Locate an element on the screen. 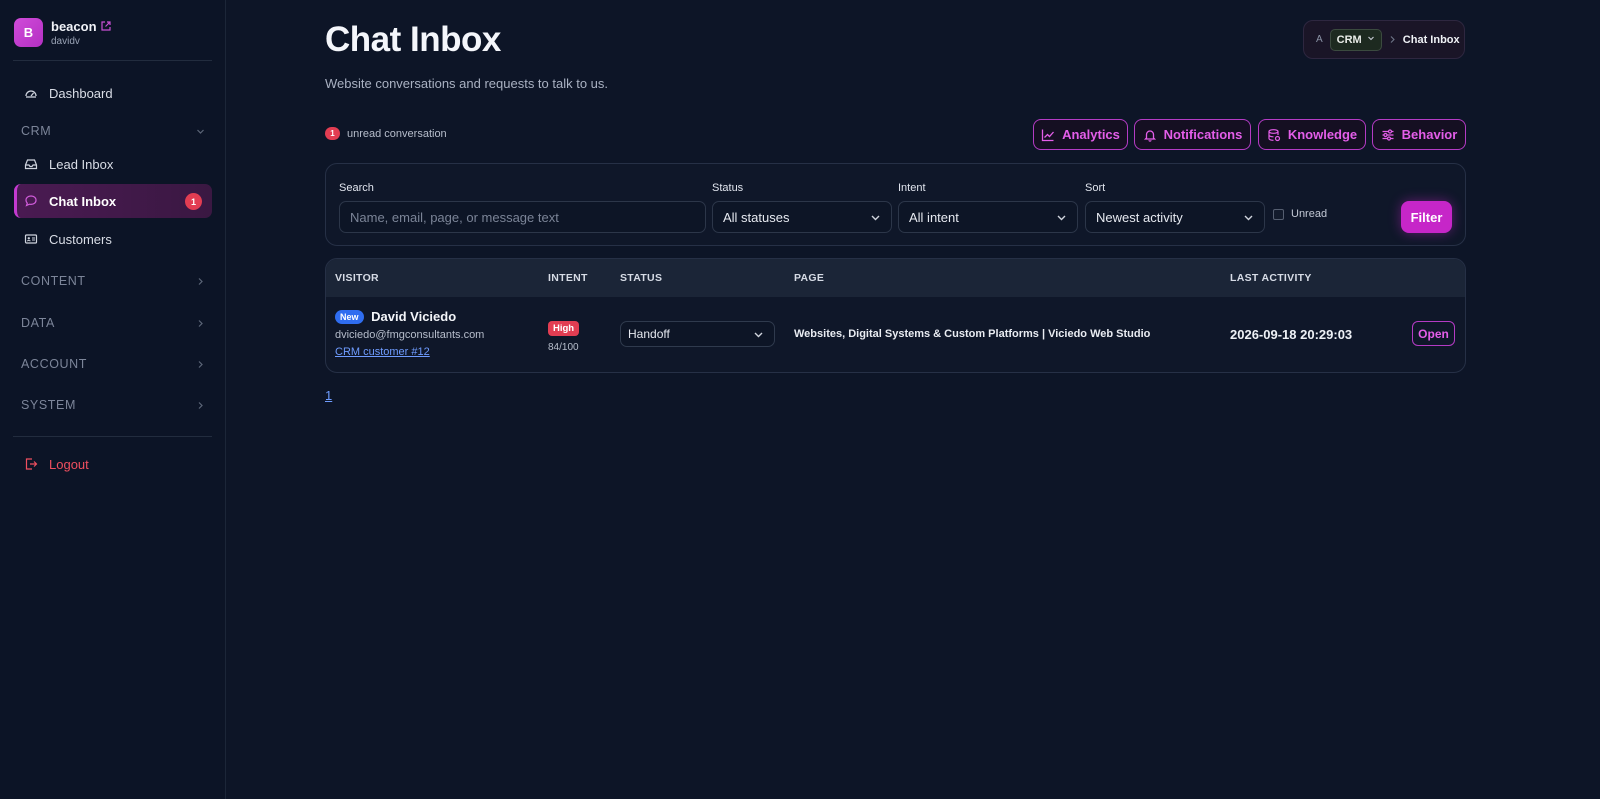 The image size is (1600, 799). crm-customer-link: CRM customer #12 is located at coordinates (409, 352).